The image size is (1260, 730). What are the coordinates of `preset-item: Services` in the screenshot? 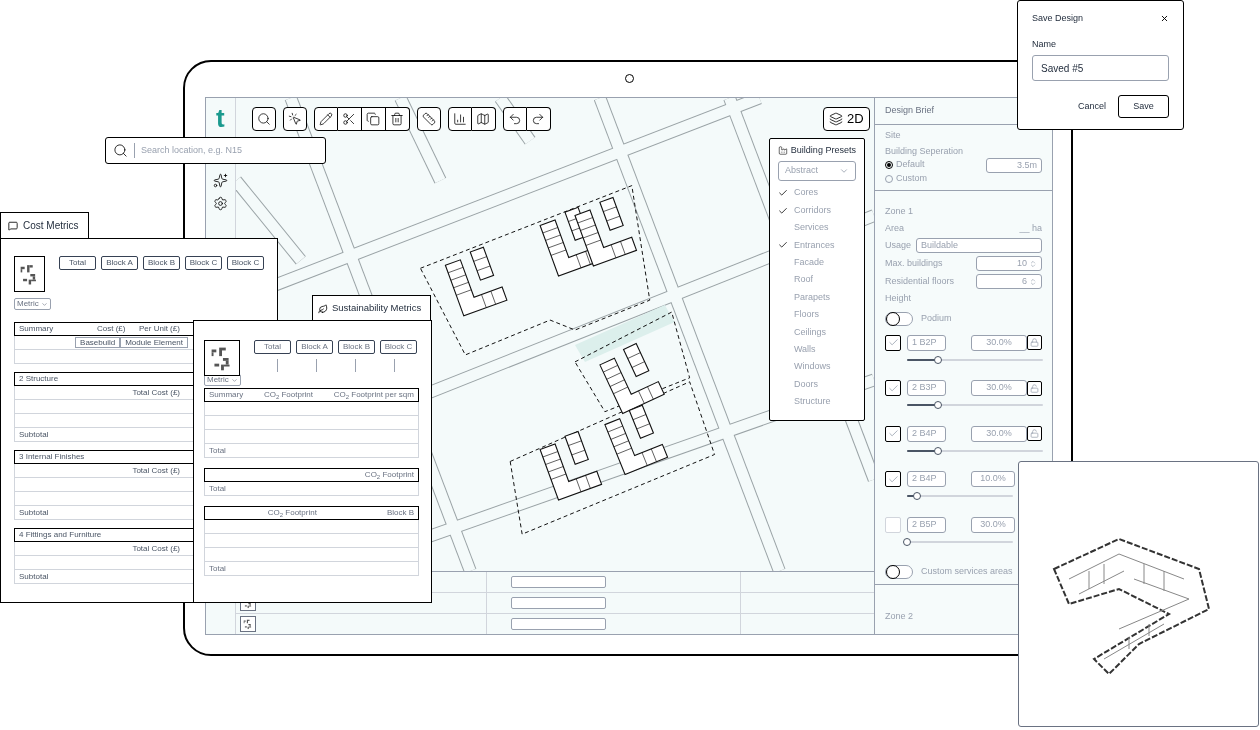 It's located at (816, 228).